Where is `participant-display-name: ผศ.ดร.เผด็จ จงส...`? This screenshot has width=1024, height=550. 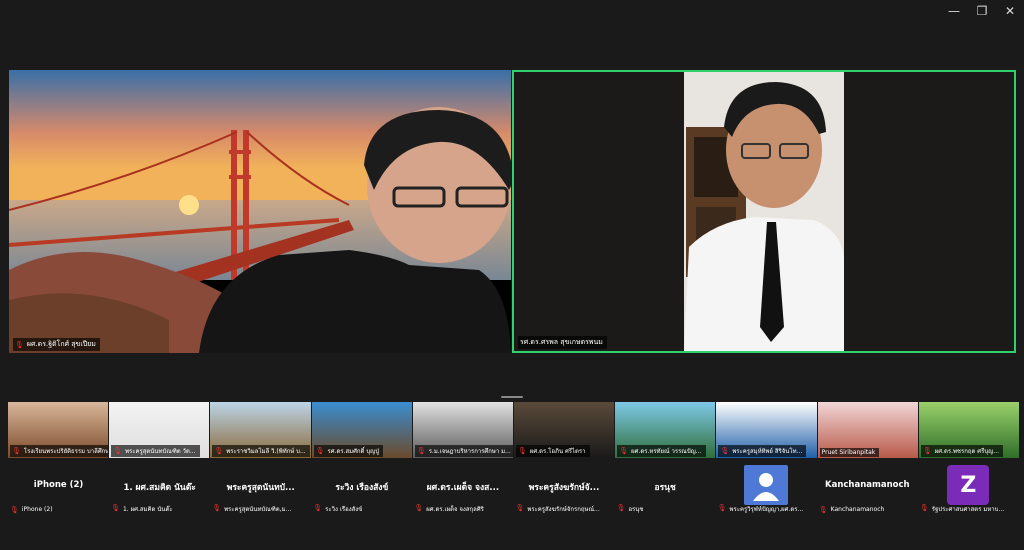 participant-display-name: ผศ.ดร.เผด็จ จงส... is located at coordinates (463, 488).